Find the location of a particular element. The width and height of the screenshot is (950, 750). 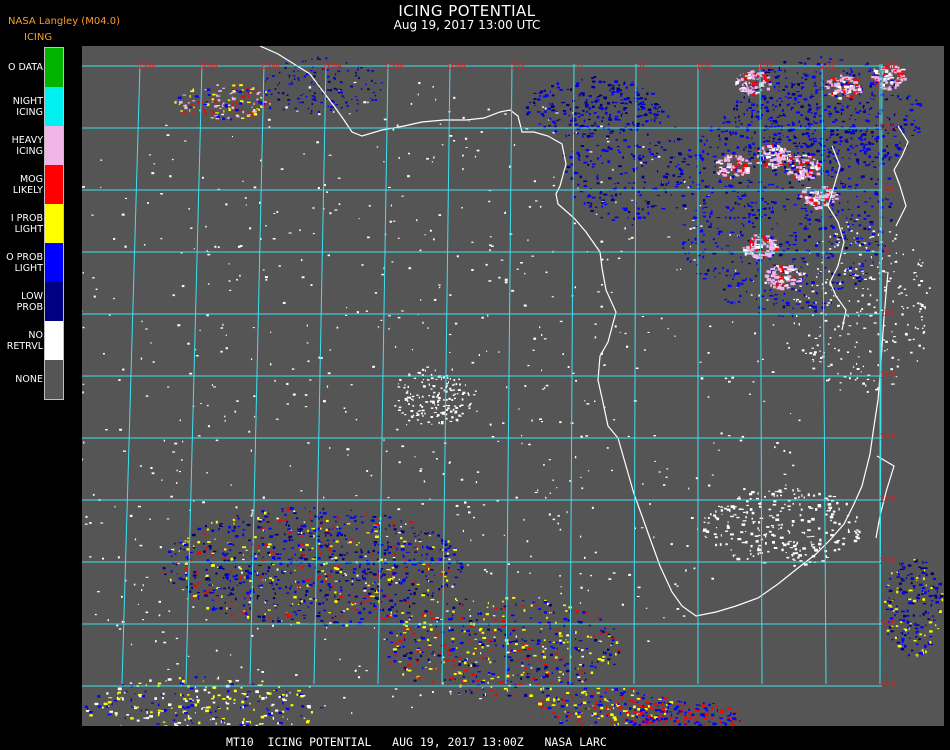

legend-label: O PROB LIGHT is located at coordinates (24, 262).